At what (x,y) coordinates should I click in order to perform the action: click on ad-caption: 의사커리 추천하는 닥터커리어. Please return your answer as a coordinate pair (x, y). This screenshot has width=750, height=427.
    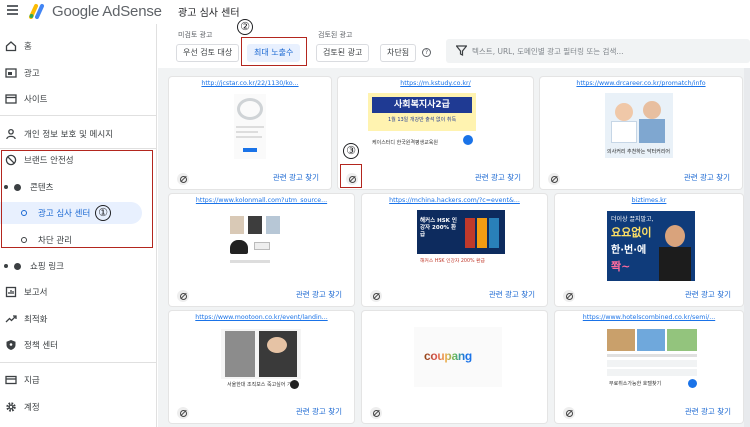
    Looking at the image, I should click on (638, 152).